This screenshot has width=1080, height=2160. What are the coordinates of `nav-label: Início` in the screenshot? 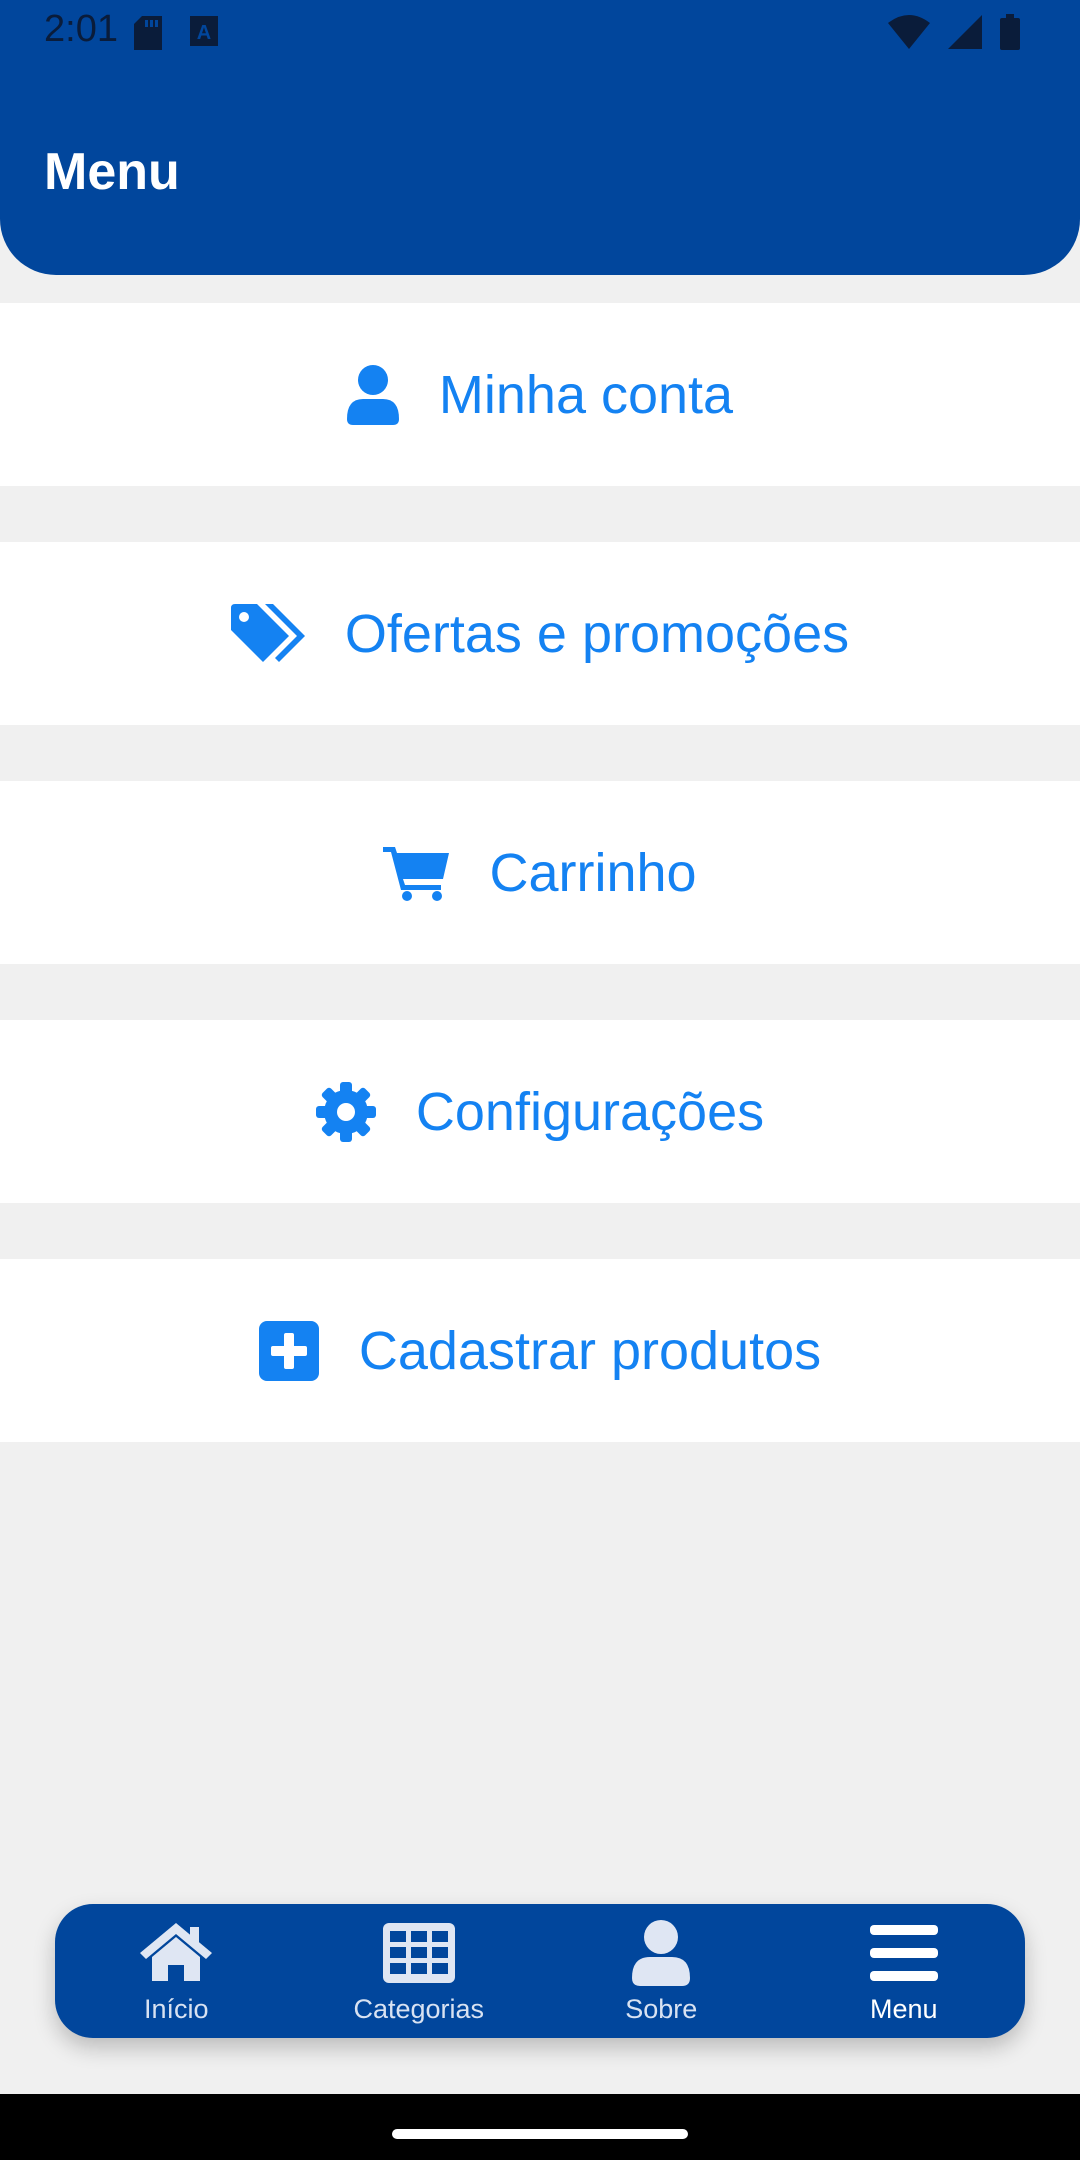 It's located at (176, 2009).